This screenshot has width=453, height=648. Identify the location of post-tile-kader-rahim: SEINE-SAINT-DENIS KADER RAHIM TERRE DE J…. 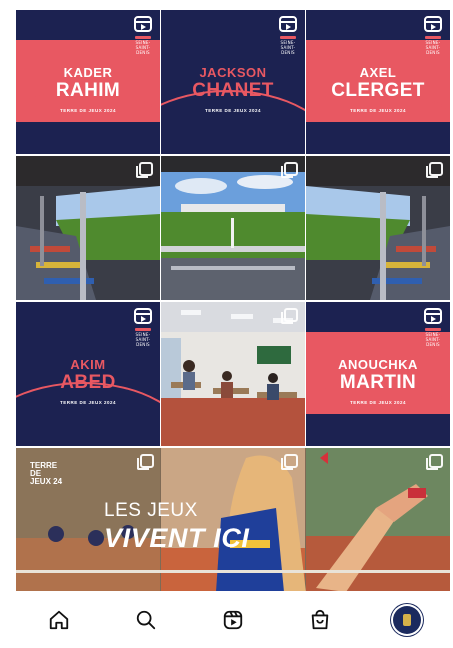
(88, 82).